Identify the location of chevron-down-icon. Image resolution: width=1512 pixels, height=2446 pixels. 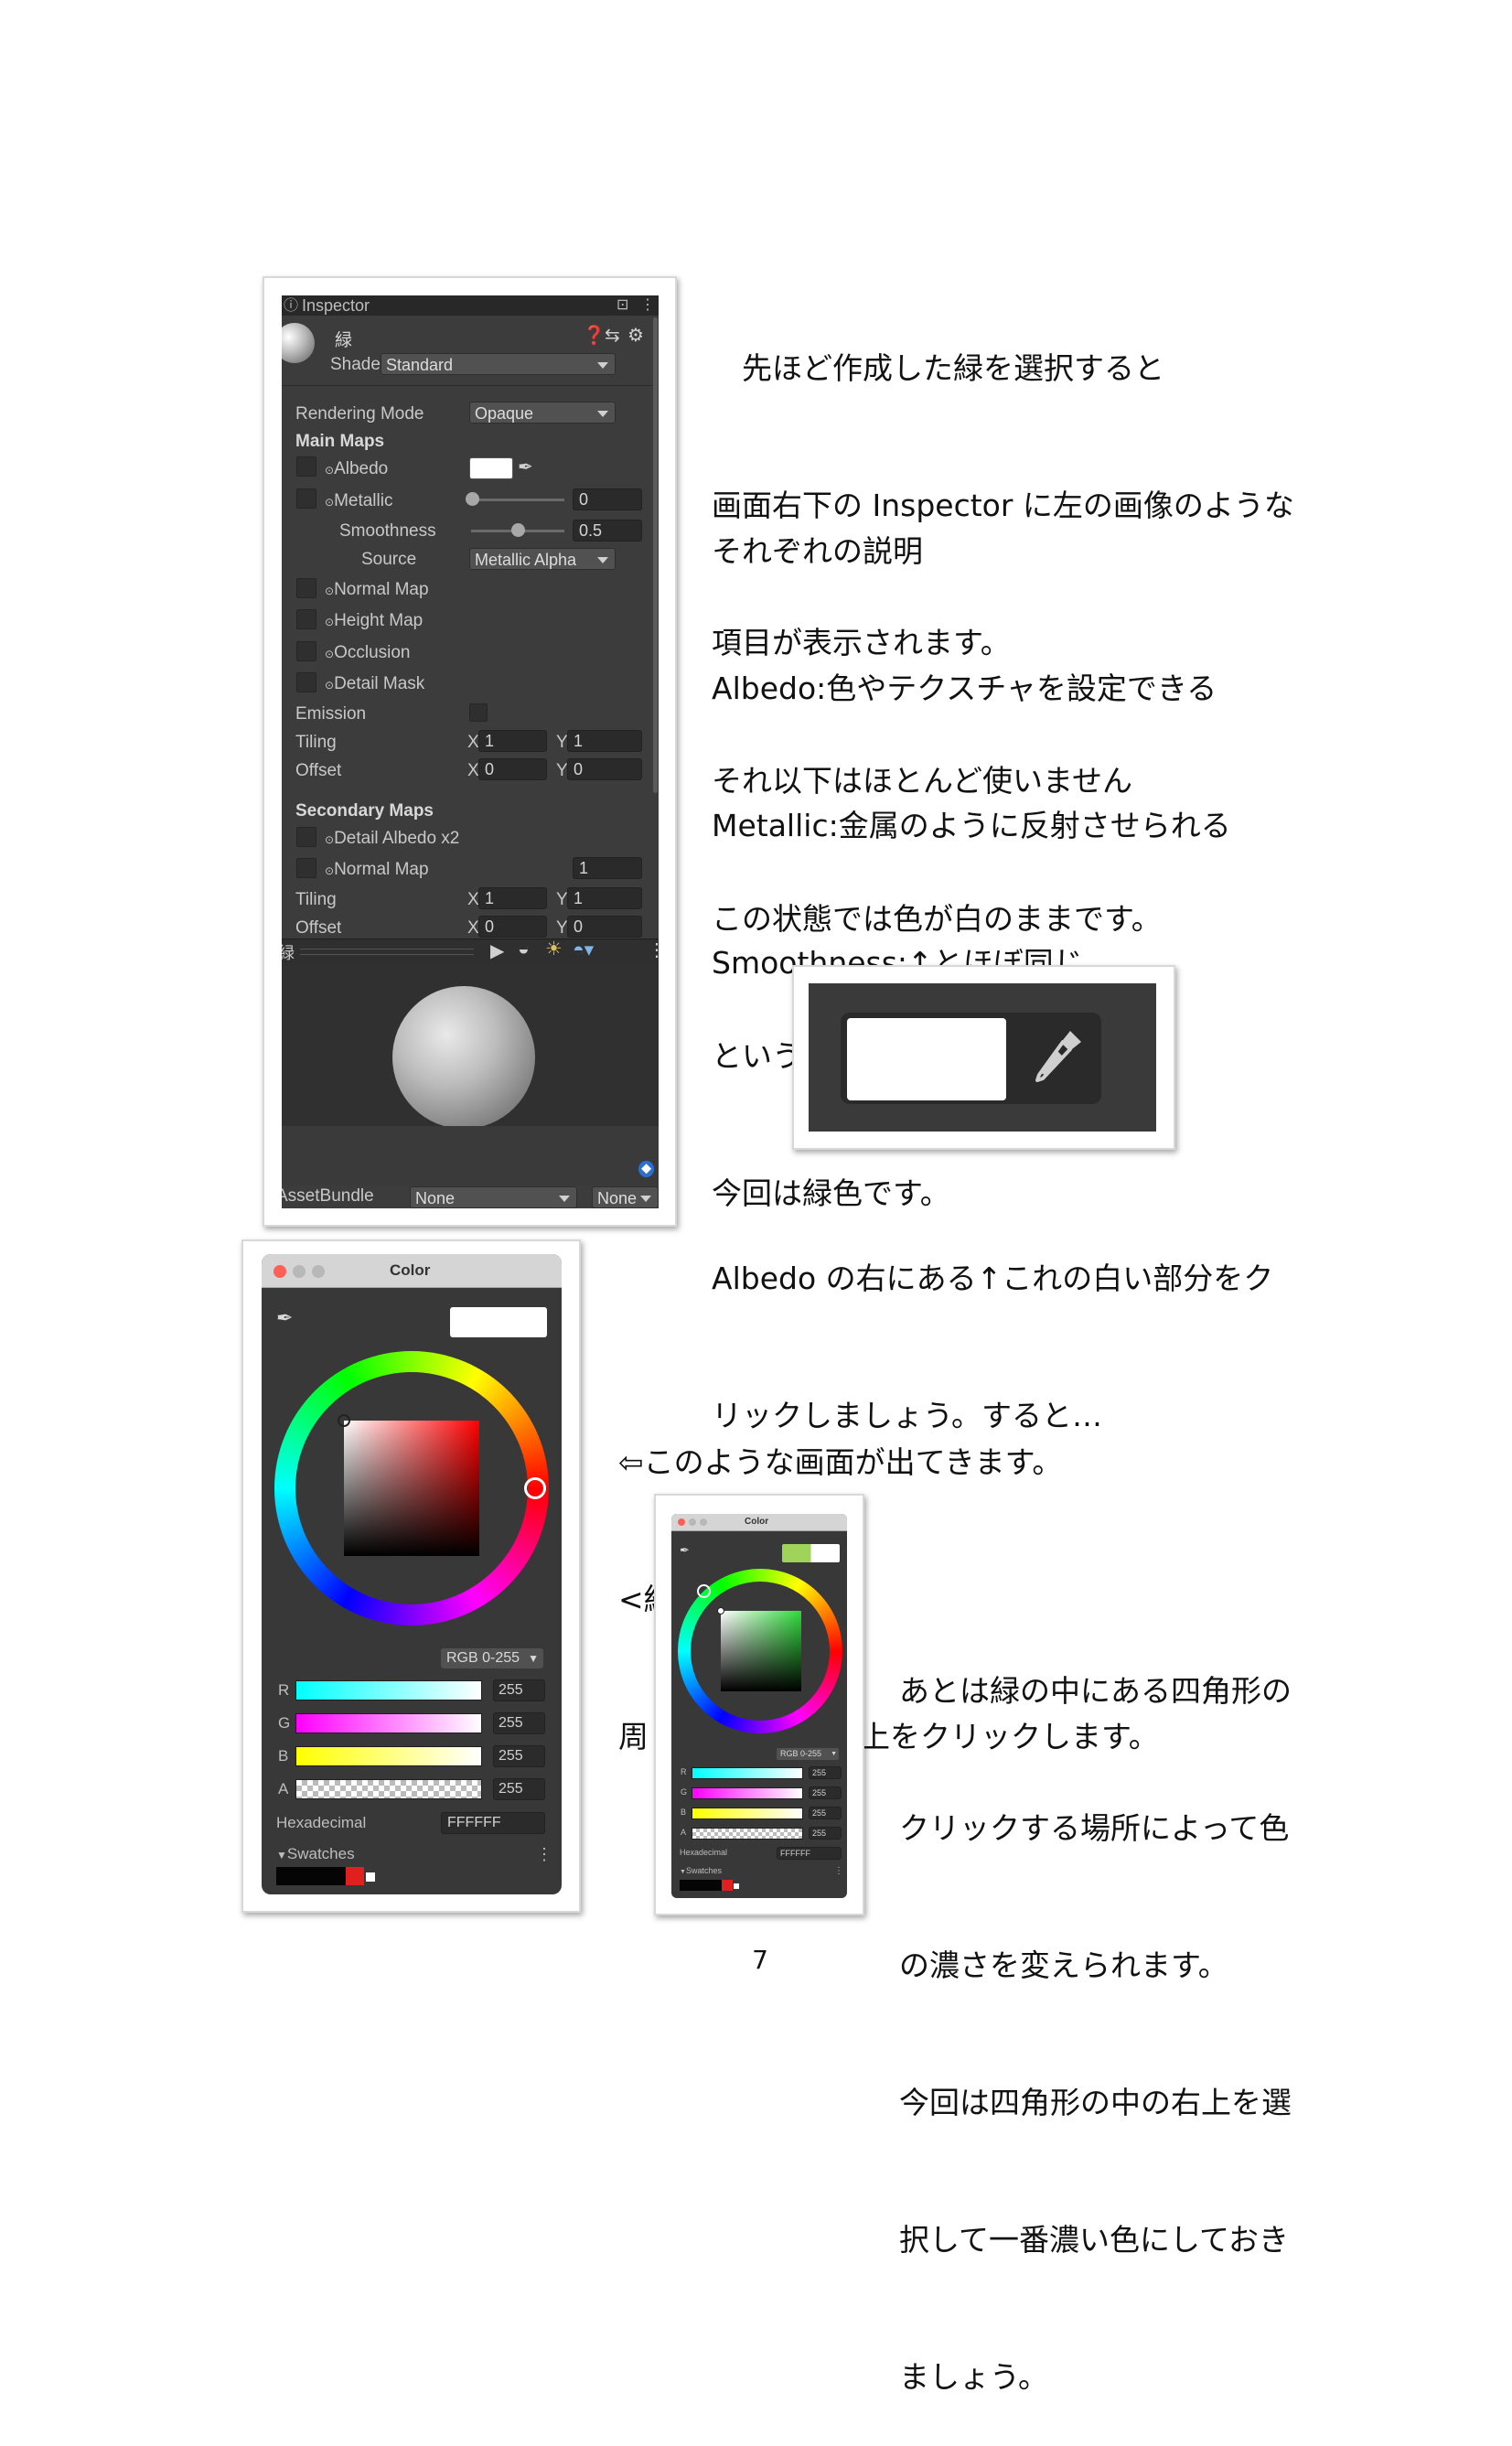
(564, 1199).